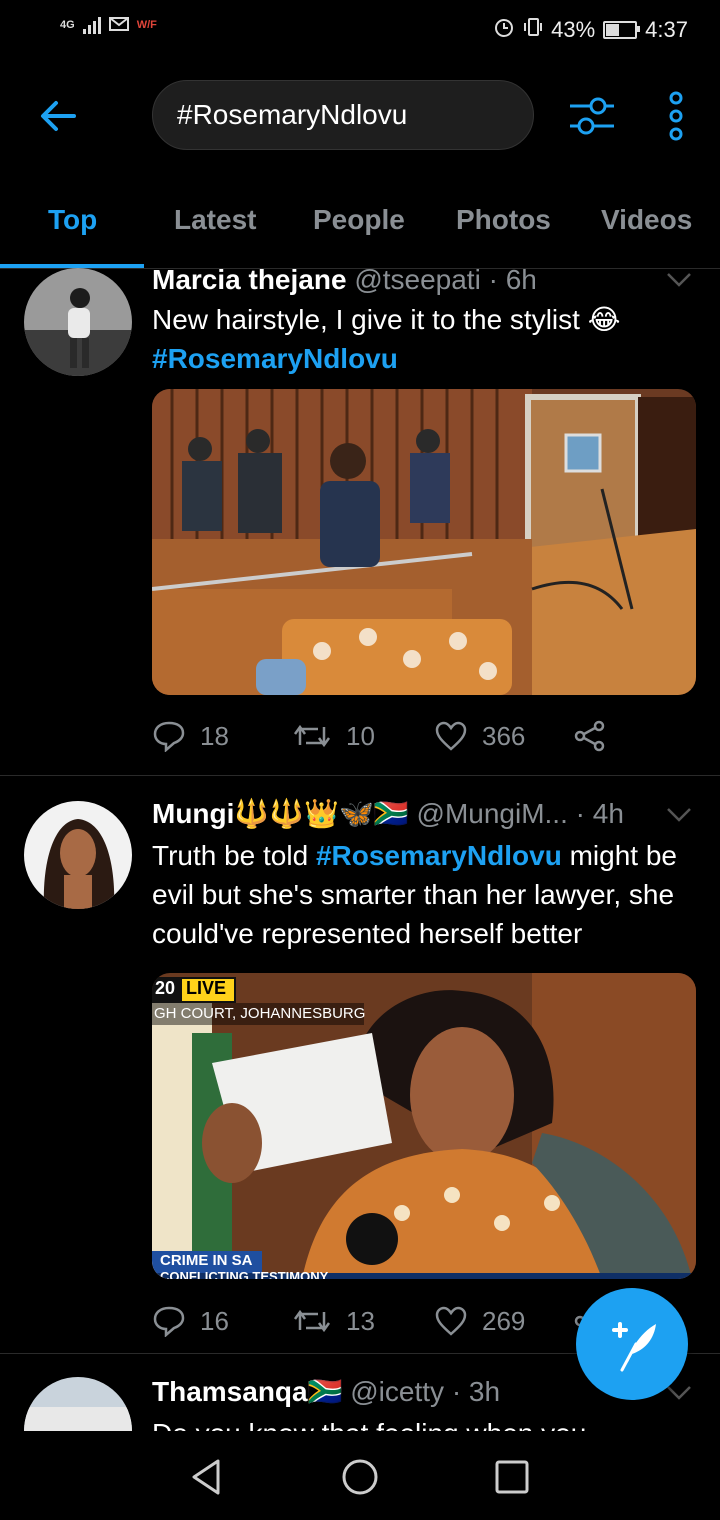 The width and height of the screenshot is (720, 1520). What do you see at coordinates (244, 1274) in the screenshot?
I see `broadcast-ticker: CONFLICTING TESTIMONY` at bounding box center [244, 1274].